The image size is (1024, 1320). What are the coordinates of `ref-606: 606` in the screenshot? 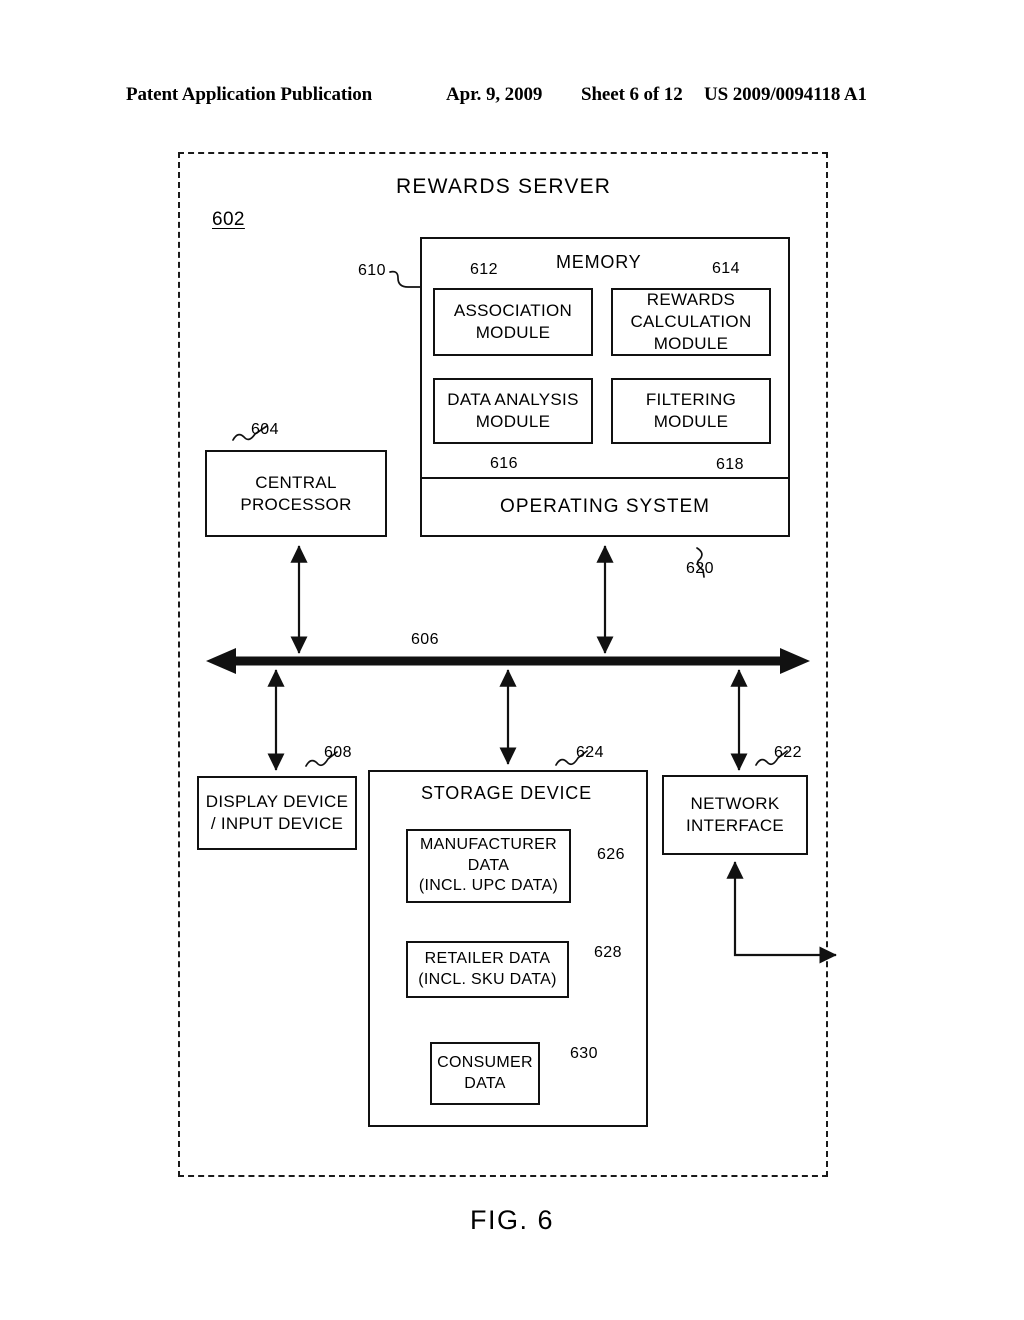 It's located at (425, 639).